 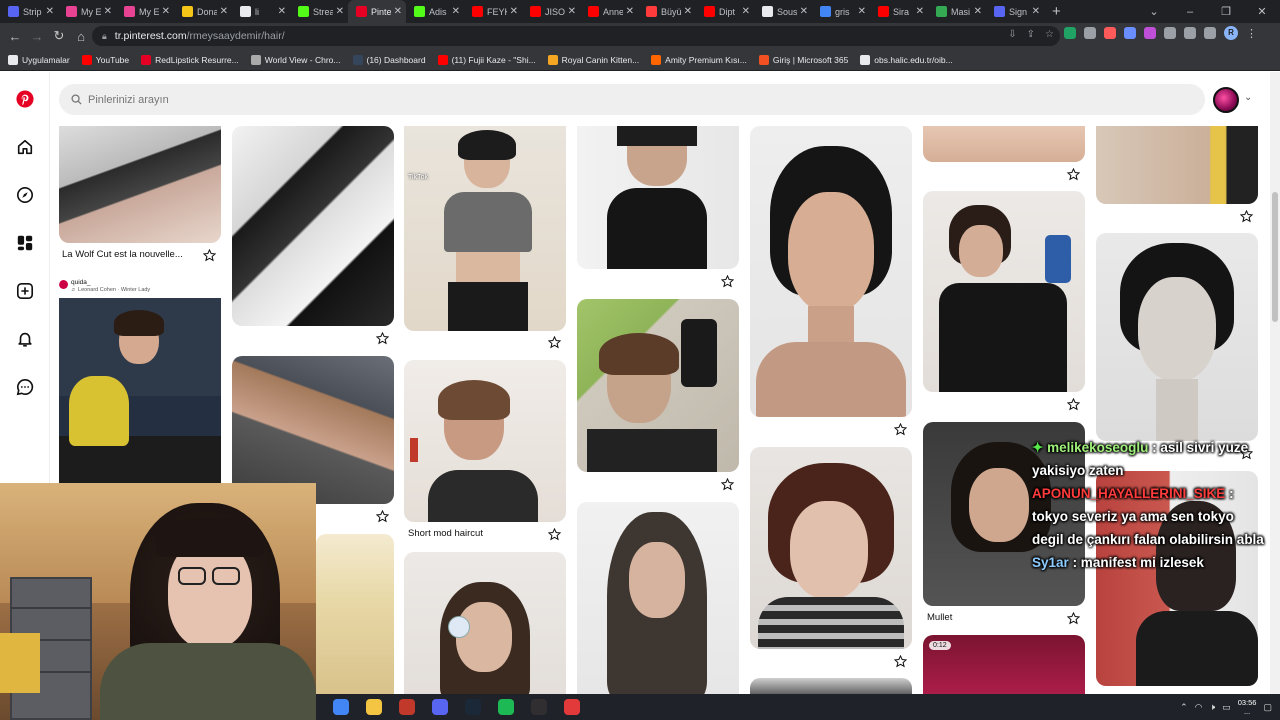 What do you see at coordinates (435, 11) in the screenshot?
I see `browser-tab: Adis ✕` at bounding box center [435, 11].